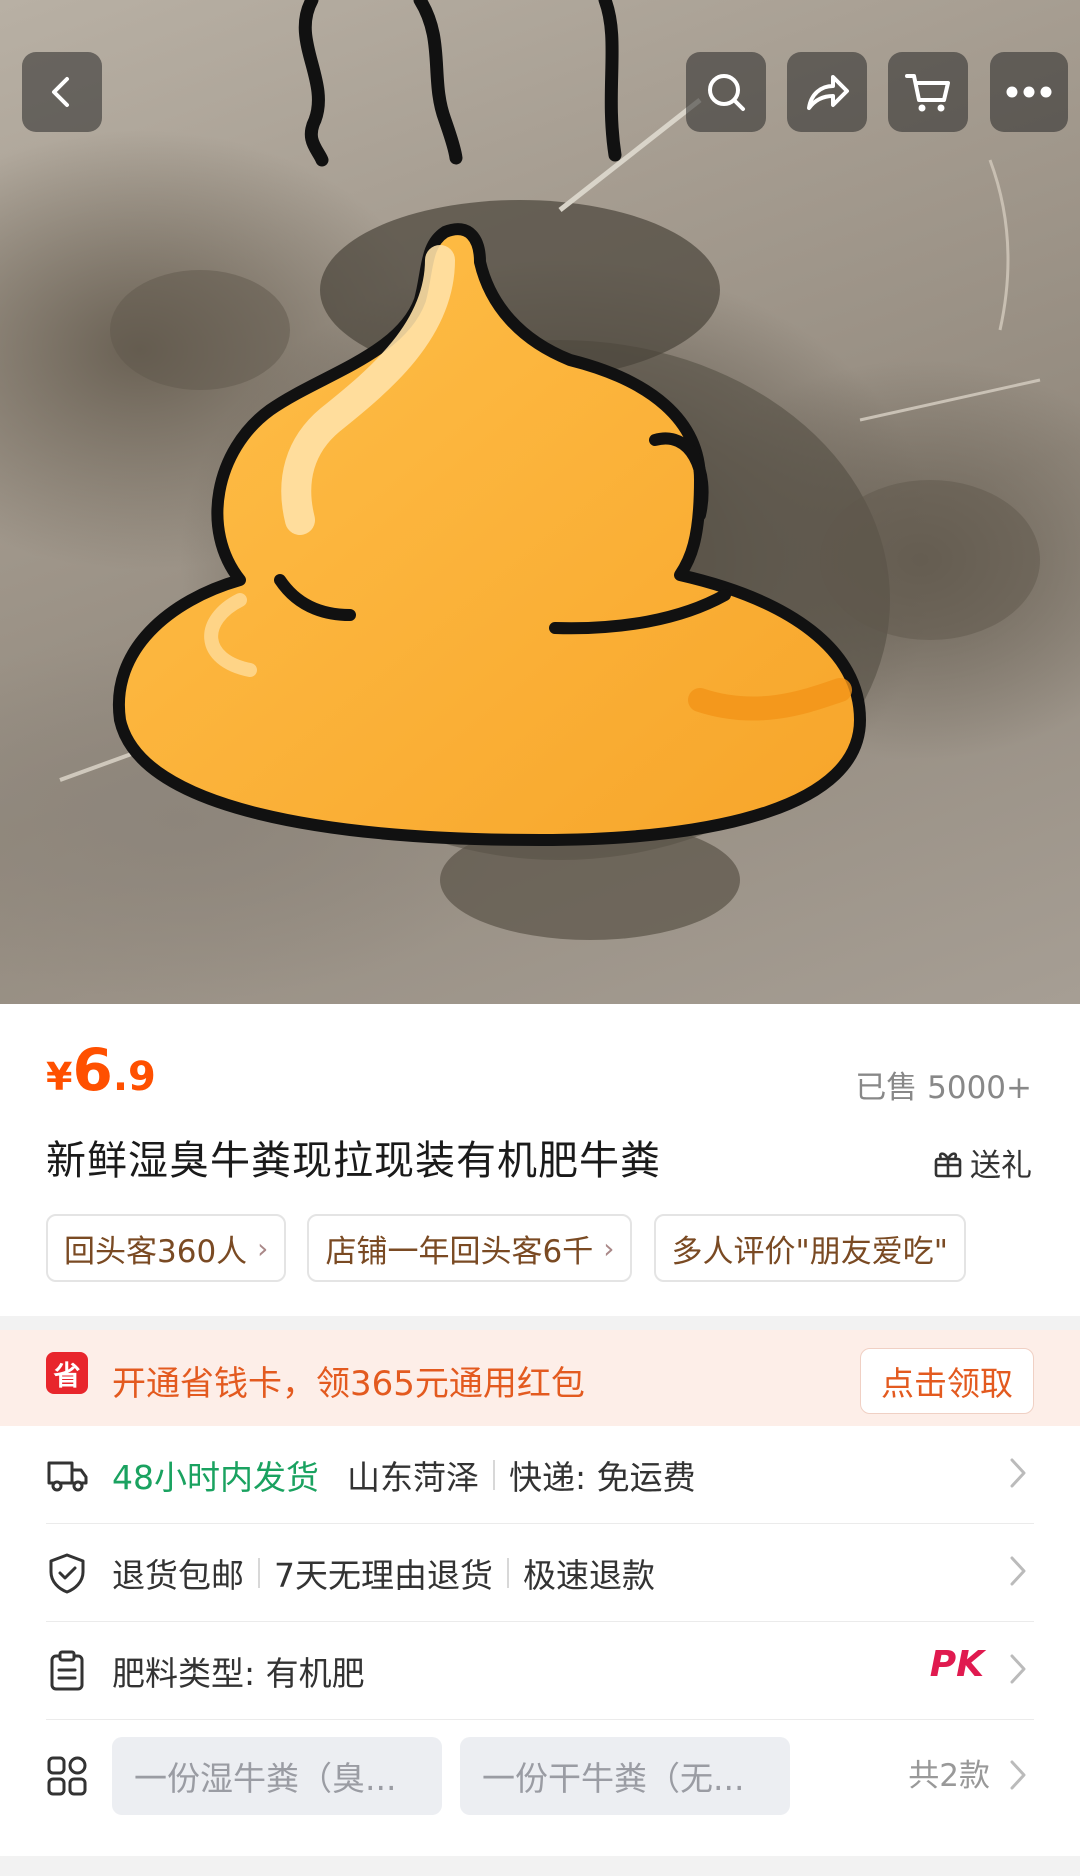 Image resolution: width=1080 pixels, height=1876 pixels. I want to click on back-button, so click(62, 92).